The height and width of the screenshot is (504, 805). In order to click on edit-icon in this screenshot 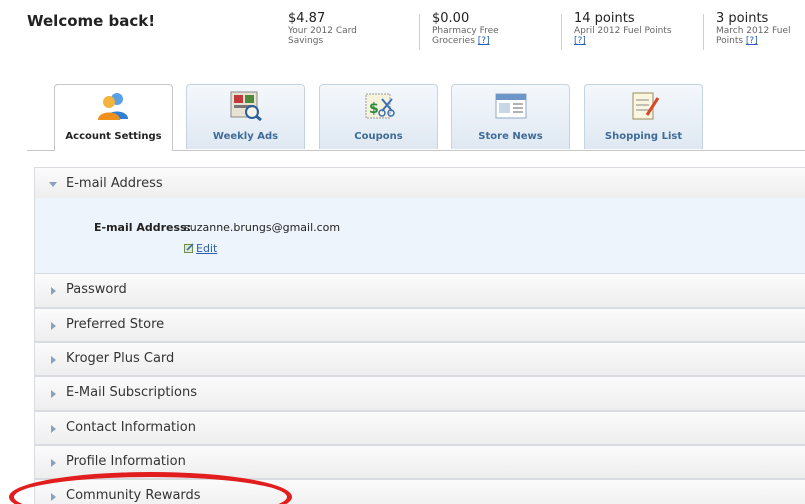, I will do `click(189, 248)`.